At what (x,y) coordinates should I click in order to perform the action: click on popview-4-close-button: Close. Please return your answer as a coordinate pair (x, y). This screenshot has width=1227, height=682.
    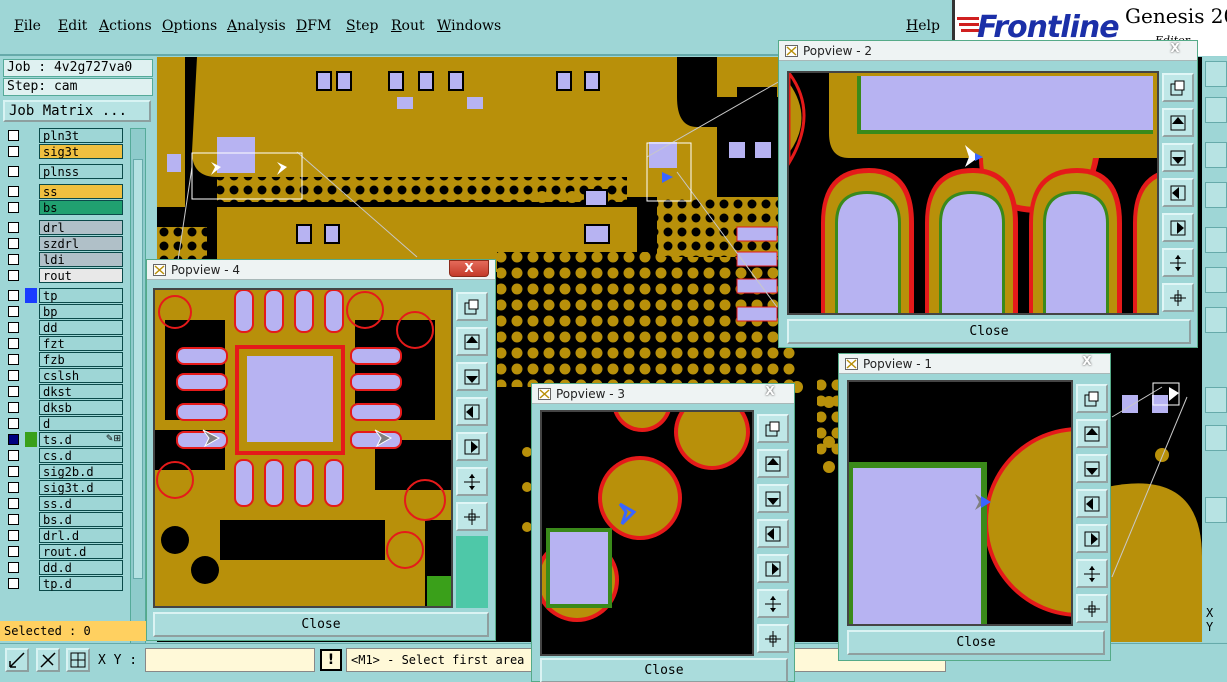
    Looking at the image, I should click on (321, 624).